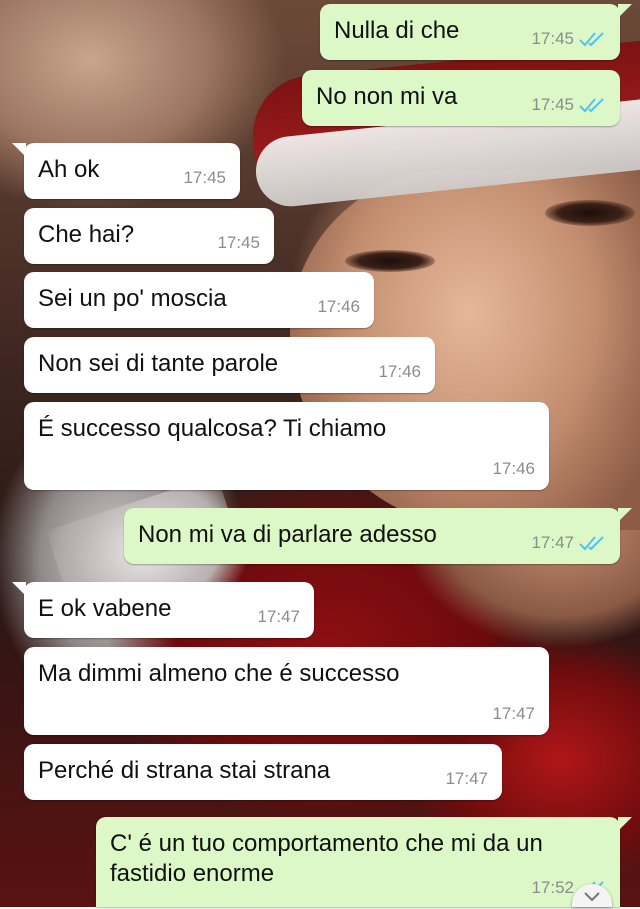  I want to click on message-text: É successo qualcosa? Ti chiamo, so click(212, 428).